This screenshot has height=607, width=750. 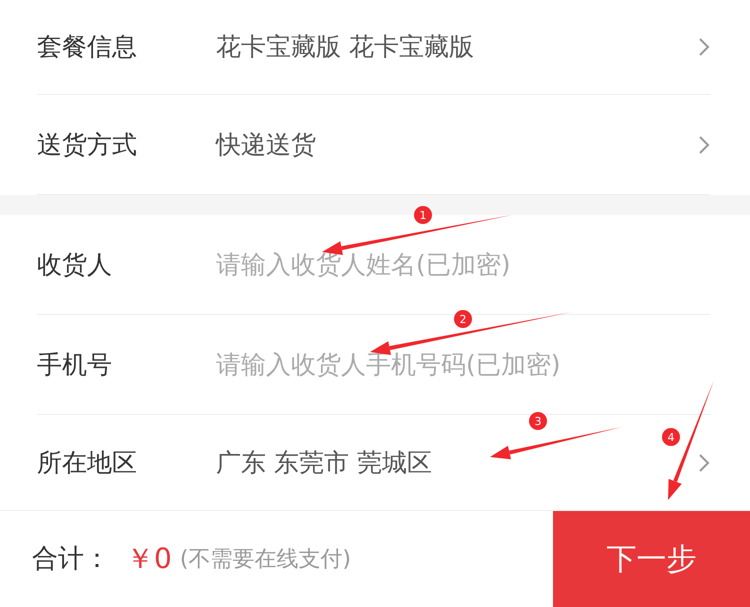 I want to click on field-label: 手机号, so click(x=75, y=364).